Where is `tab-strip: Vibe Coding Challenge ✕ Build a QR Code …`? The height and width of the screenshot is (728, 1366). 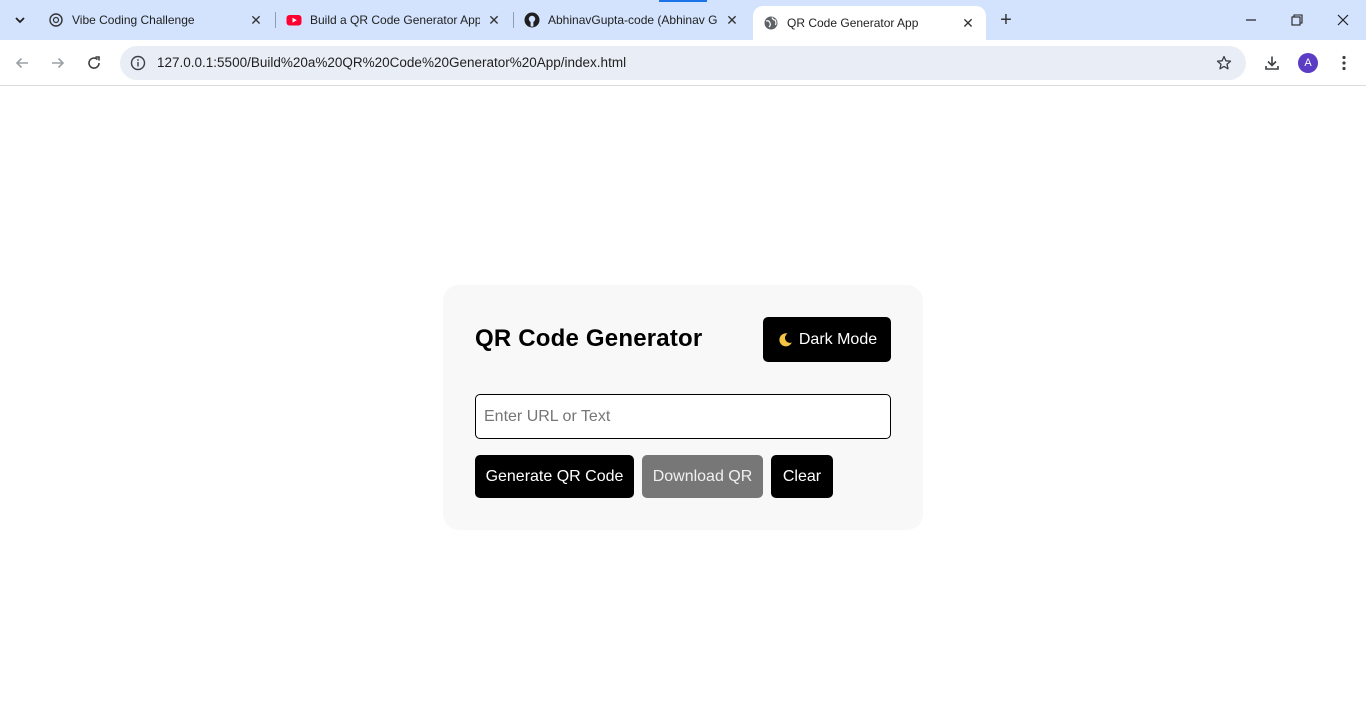
tab-strip: Vibe Coding Challenge ✕ Build a QR Code … is located at coordinates (683, 20).